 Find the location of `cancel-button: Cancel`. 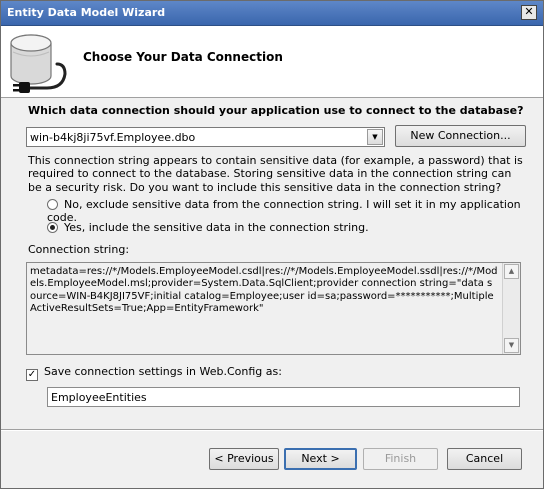

cancel-button: Cancel is located at coordinates (484, 459).